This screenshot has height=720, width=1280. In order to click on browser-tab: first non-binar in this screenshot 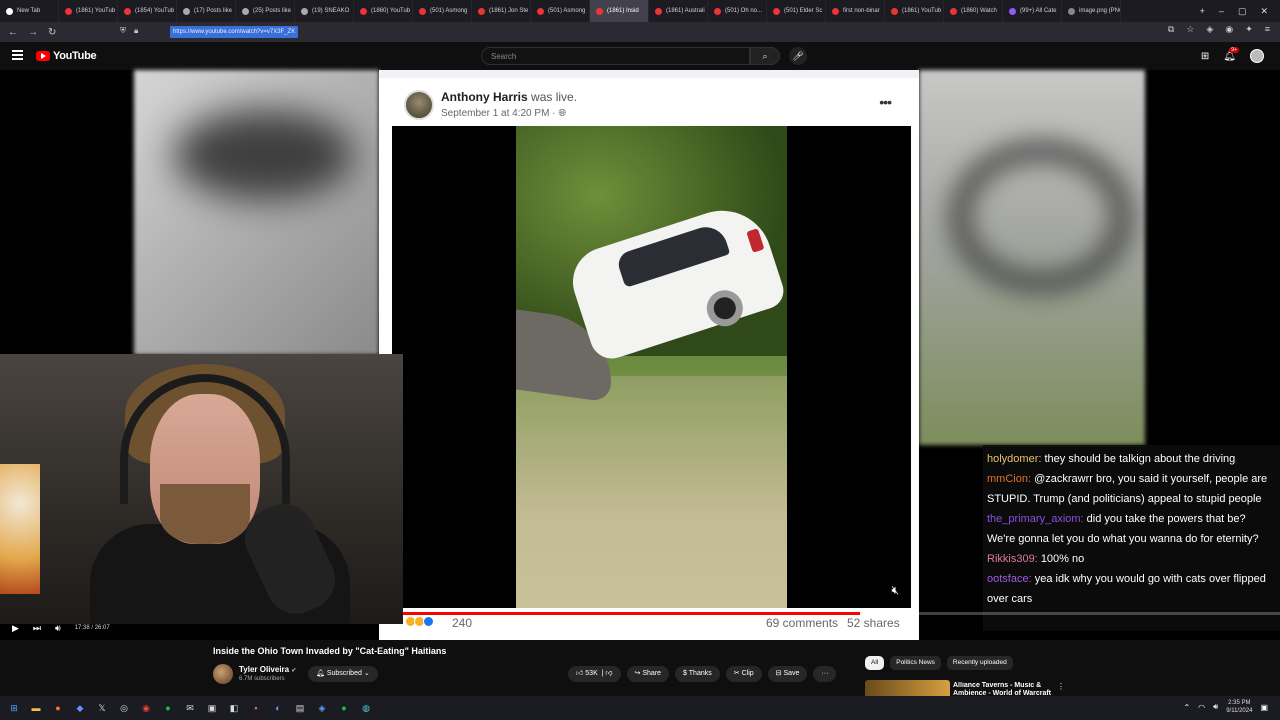, I will do `click(855, 11)`.